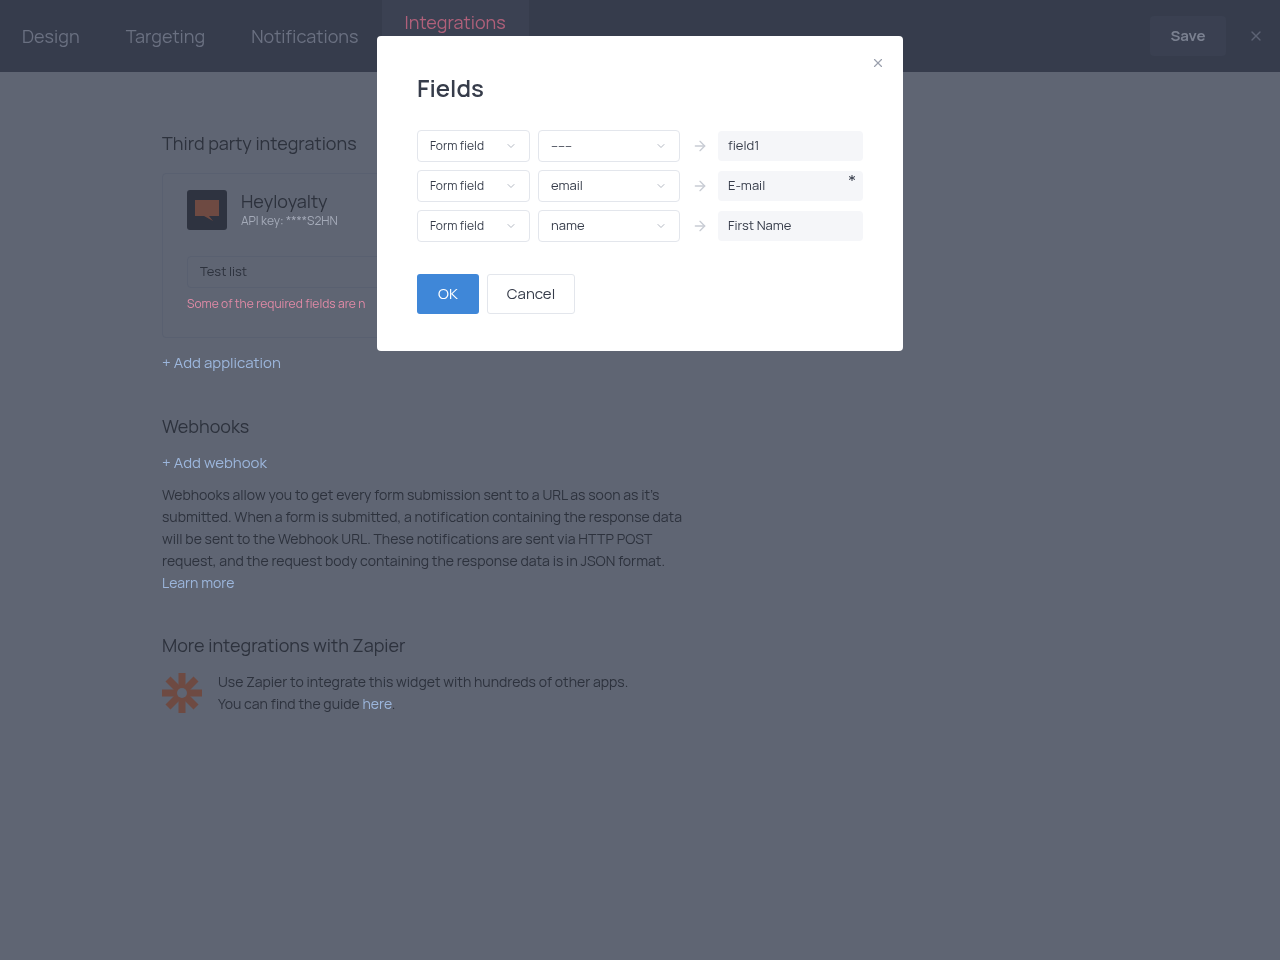 The width and height of the screenshot is (1280, 960). What do you see at coordinates (790, 146) in the screenshot?
I see `target-field: field1` at bounding box center [790, 146].